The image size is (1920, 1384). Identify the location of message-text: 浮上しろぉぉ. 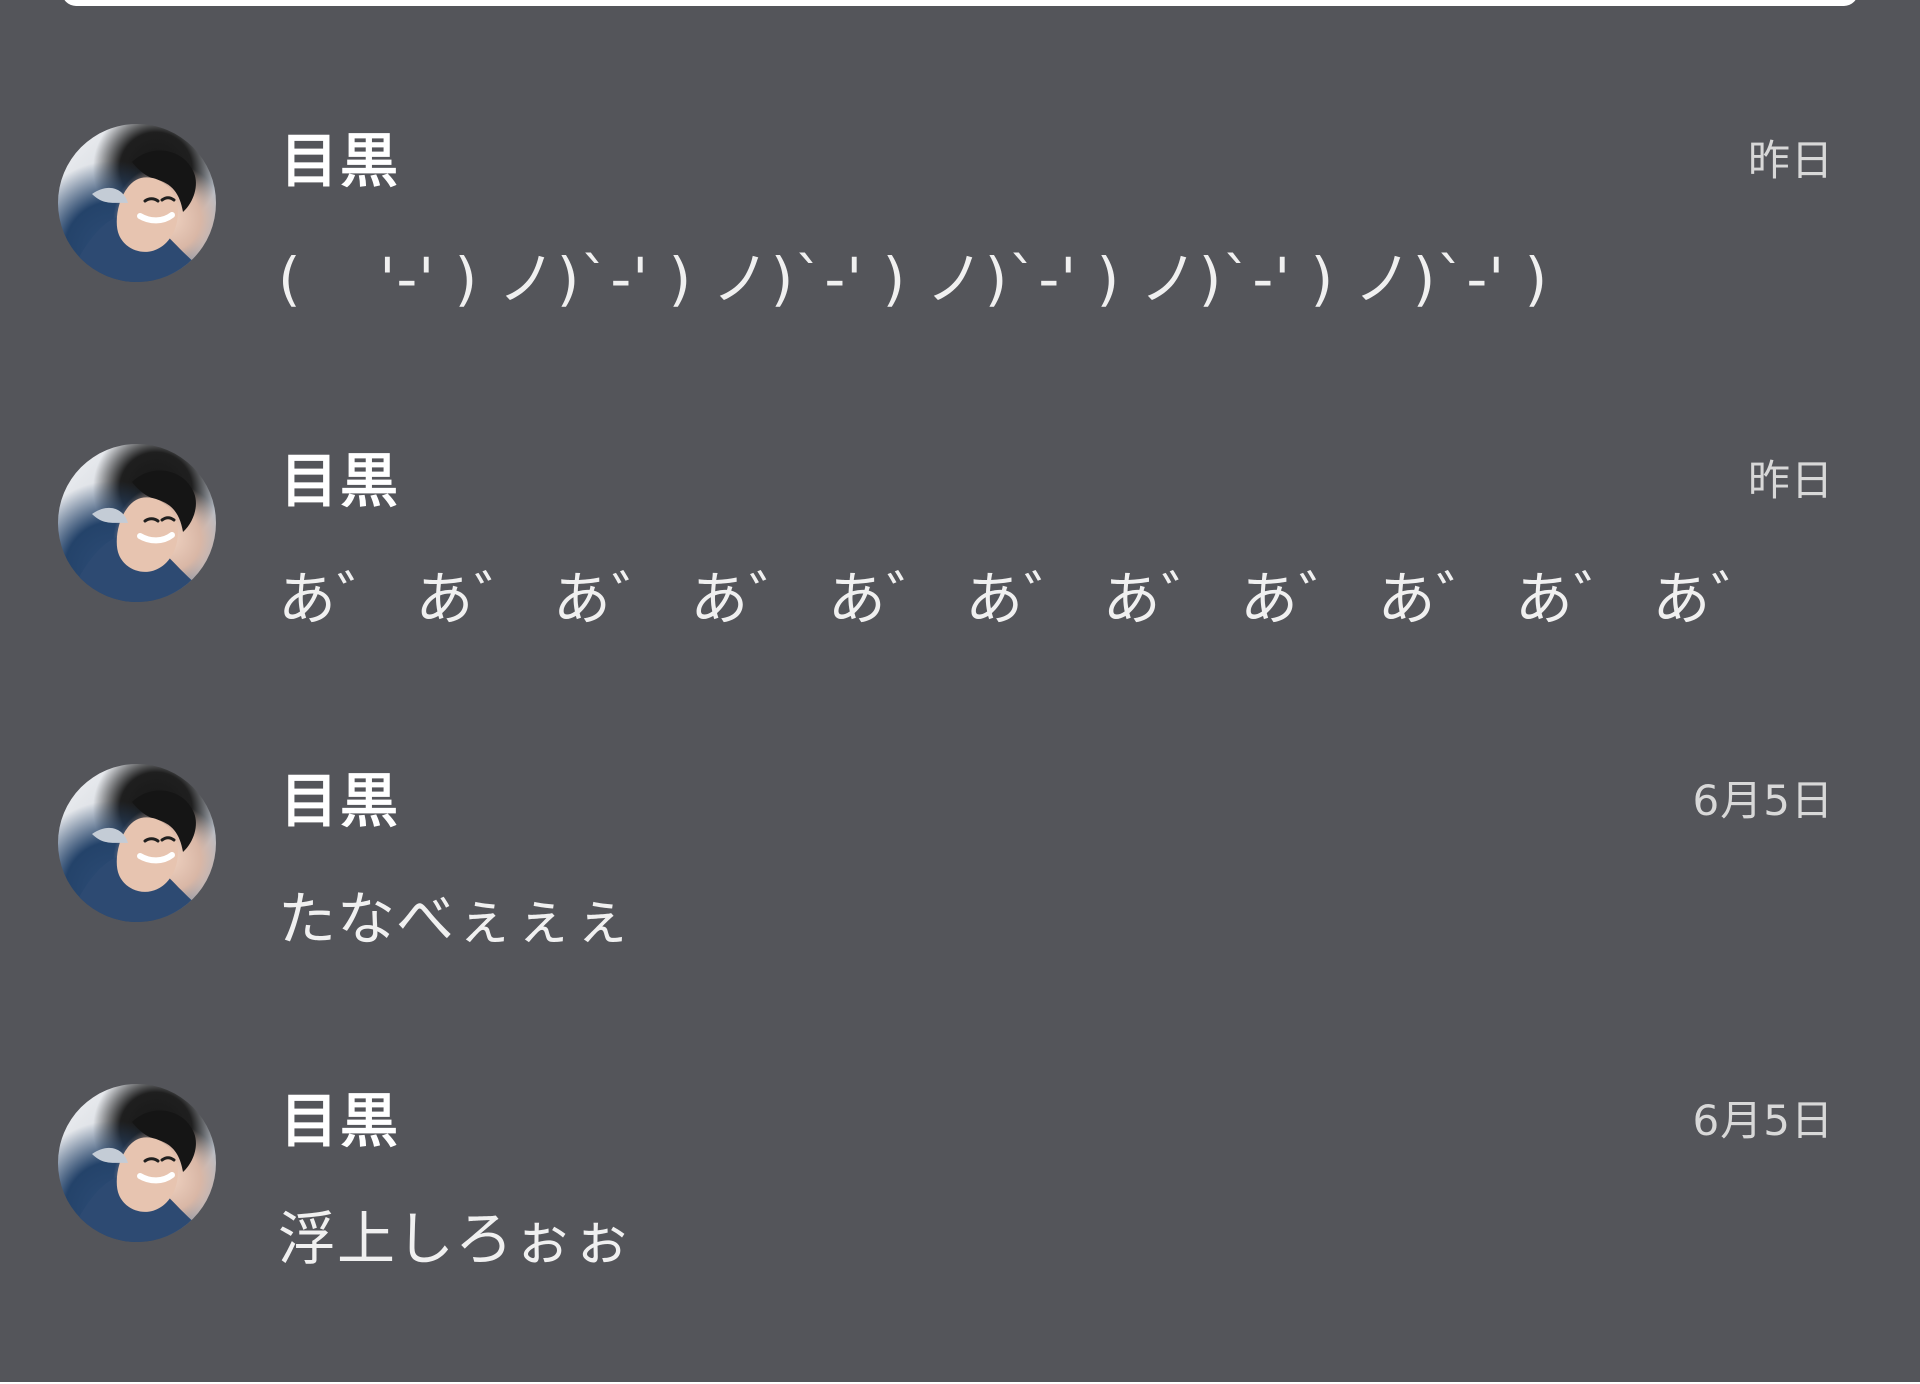
(455, 1239).